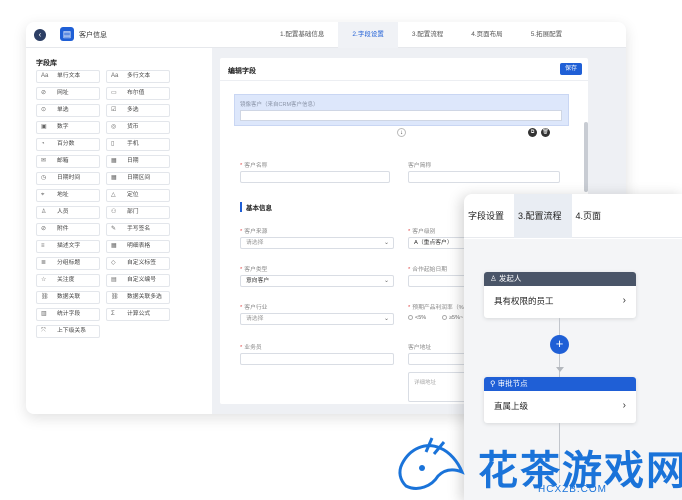  What do you see at coordinates (68, 297) in the screenshot?
I see `field-type-item: ⛓ 数据关联` at bounding box center [68, 297].